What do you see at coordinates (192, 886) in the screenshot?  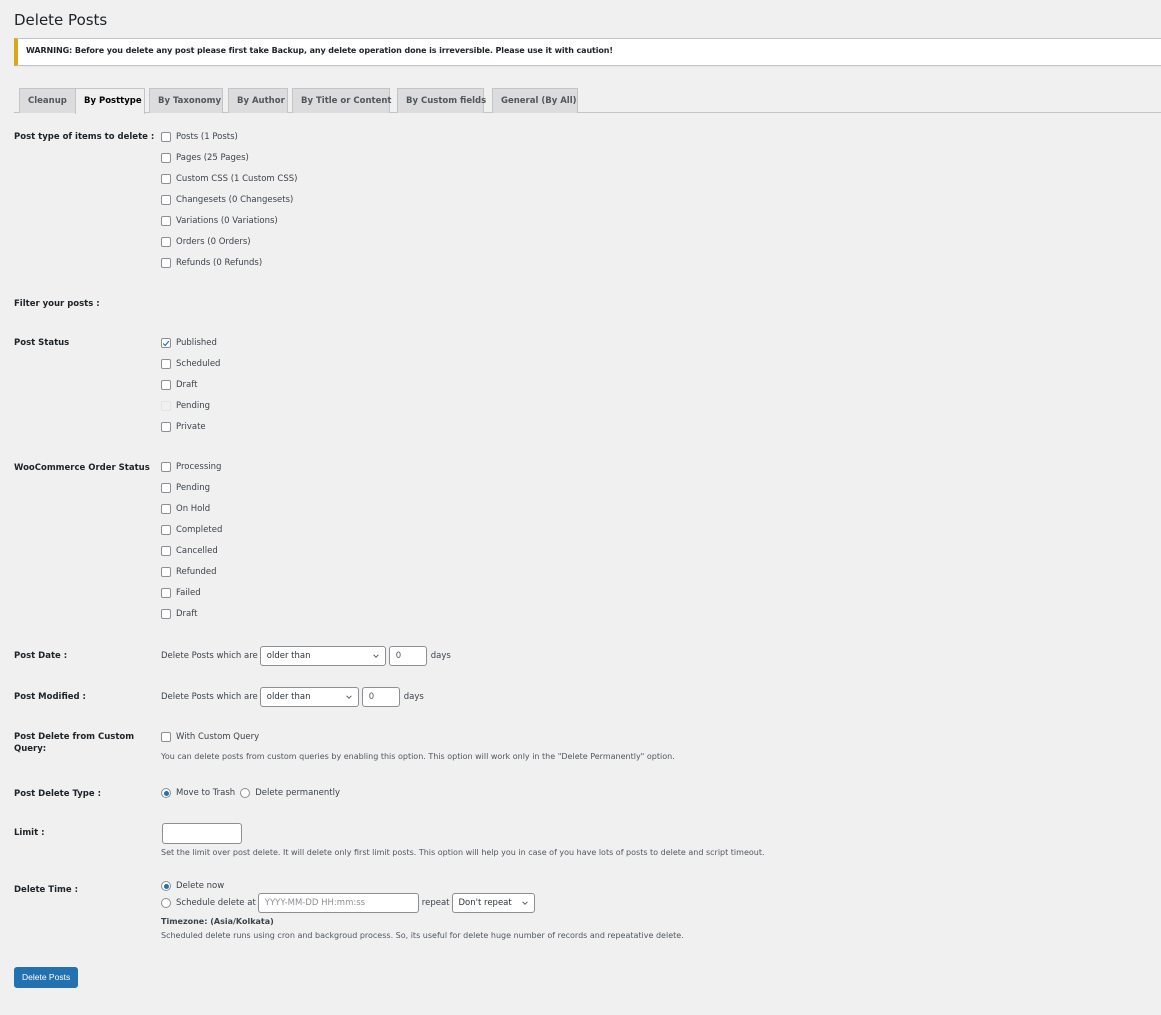 I see `radio-delete-now: Delete now` at bounding box center [192, 886].